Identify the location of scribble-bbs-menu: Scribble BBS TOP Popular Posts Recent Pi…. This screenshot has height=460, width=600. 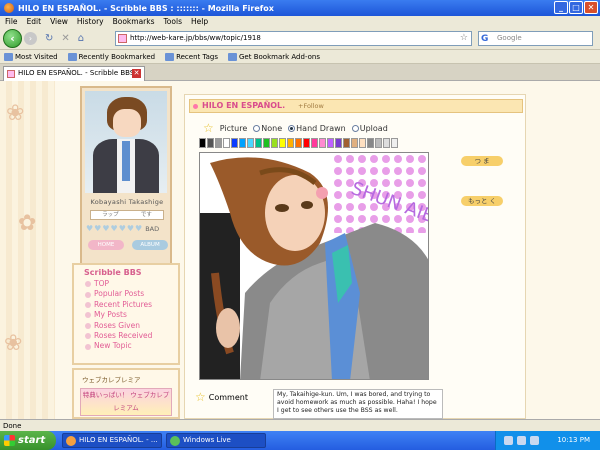
(126, 314).